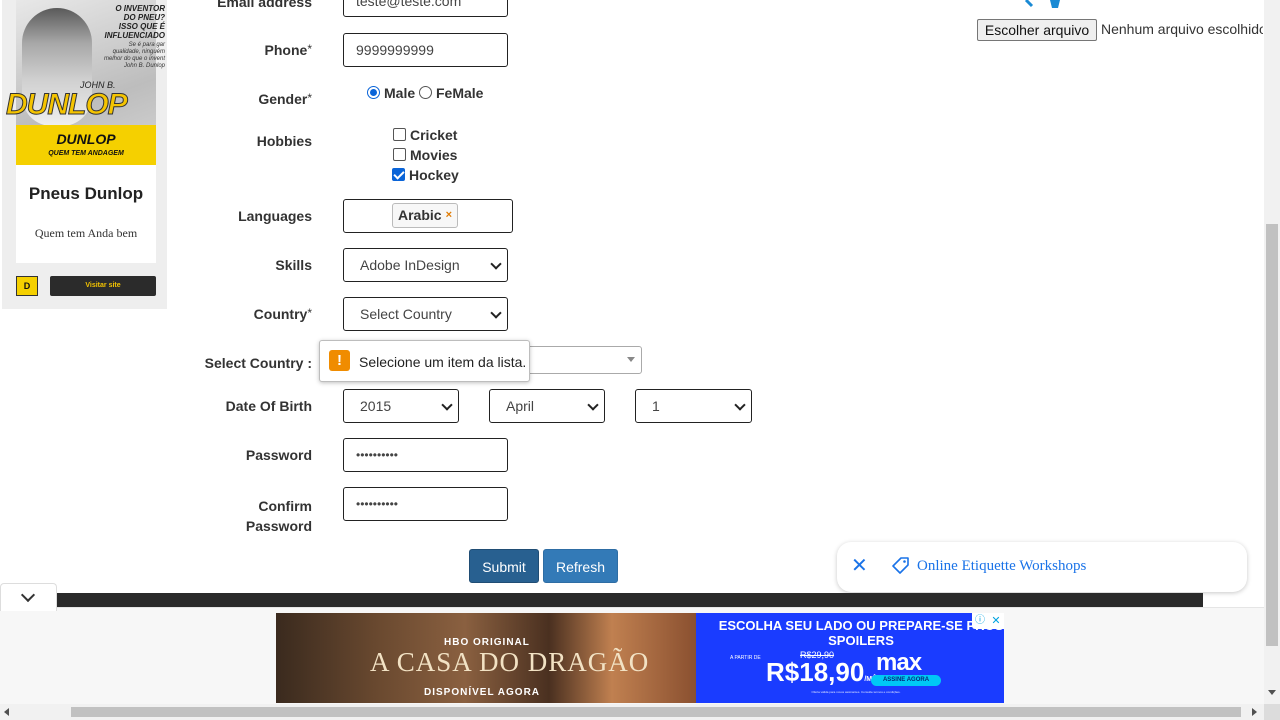  I want to click on adchoices-icon: ⓘ, so click(980, 621).